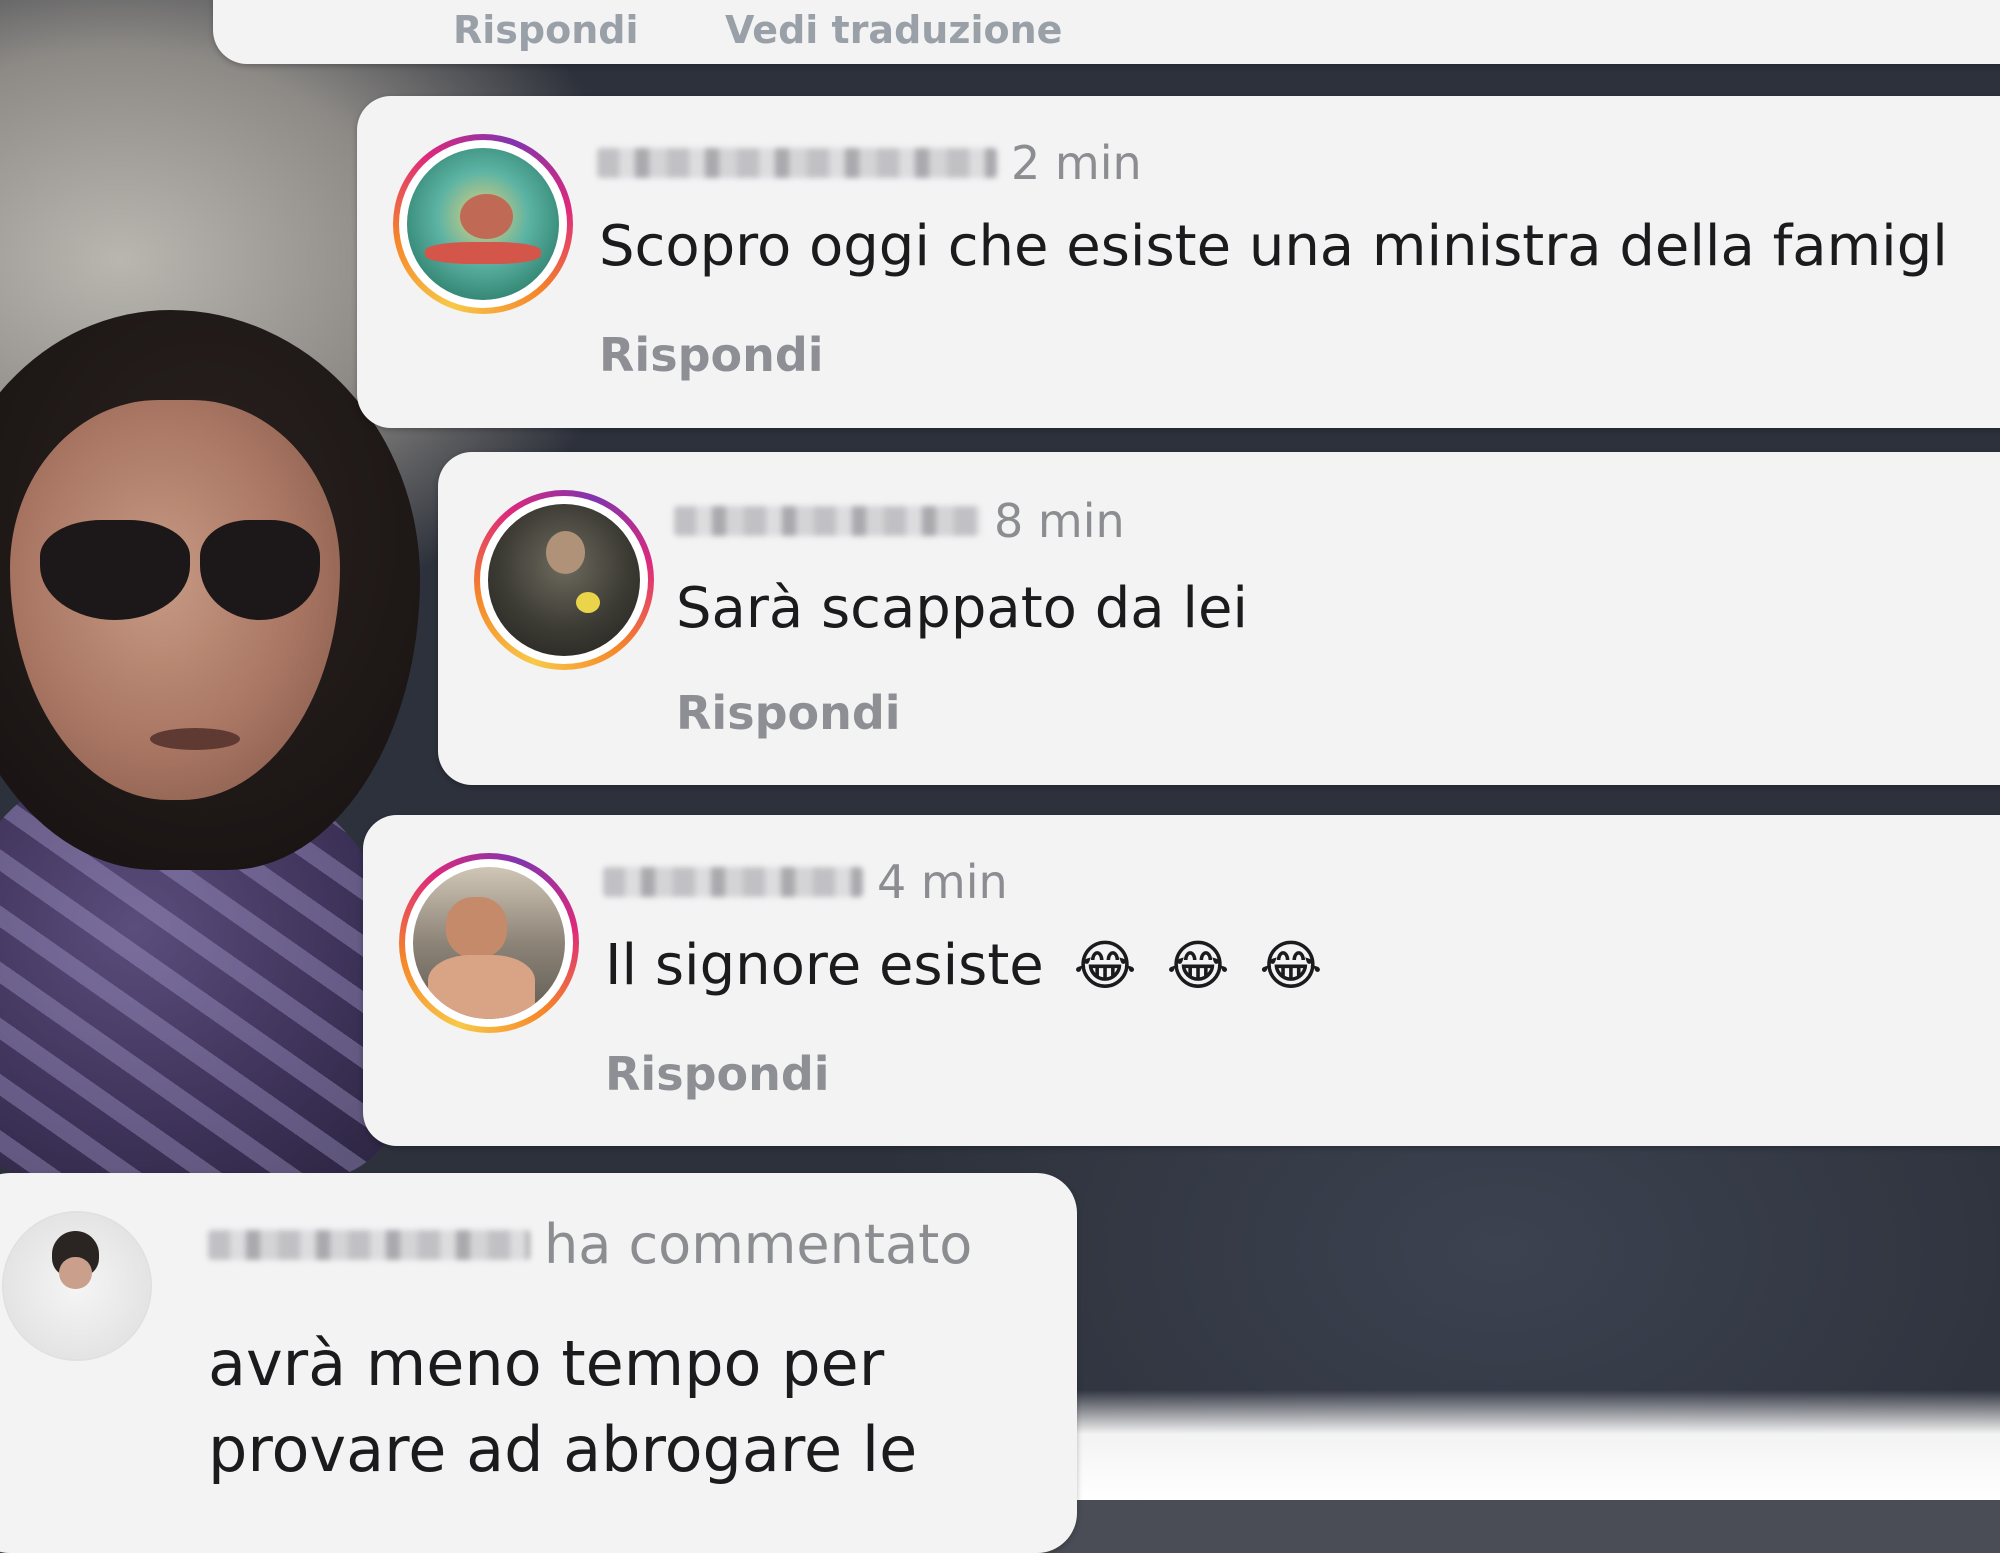 This screenshot has width=2000, height=1553. I want to click on sunglasses-right-lens, so click(260, 570).